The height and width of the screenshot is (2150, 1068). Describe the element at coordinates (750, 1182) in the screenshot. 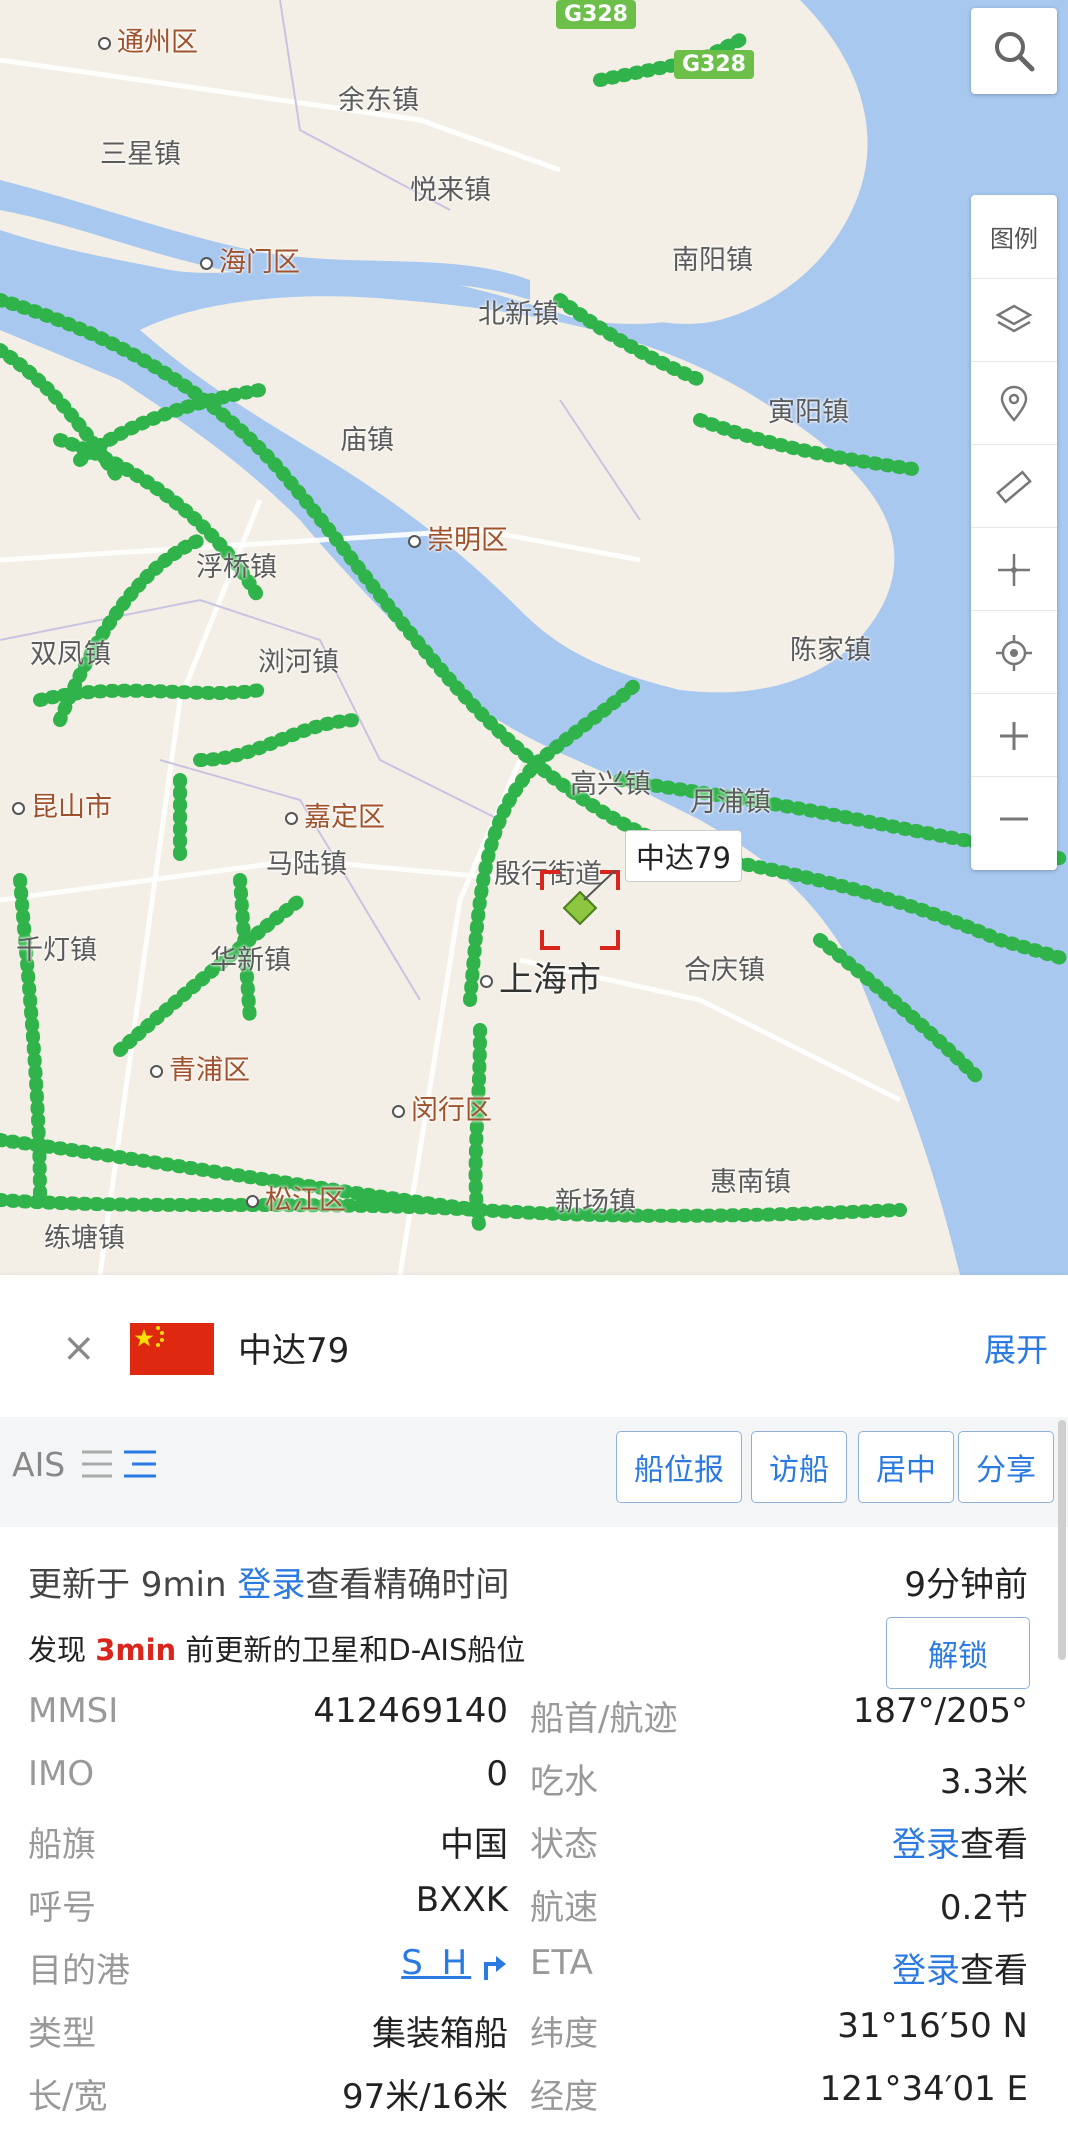

I see `place-huinan: 惠南镇` at that location.